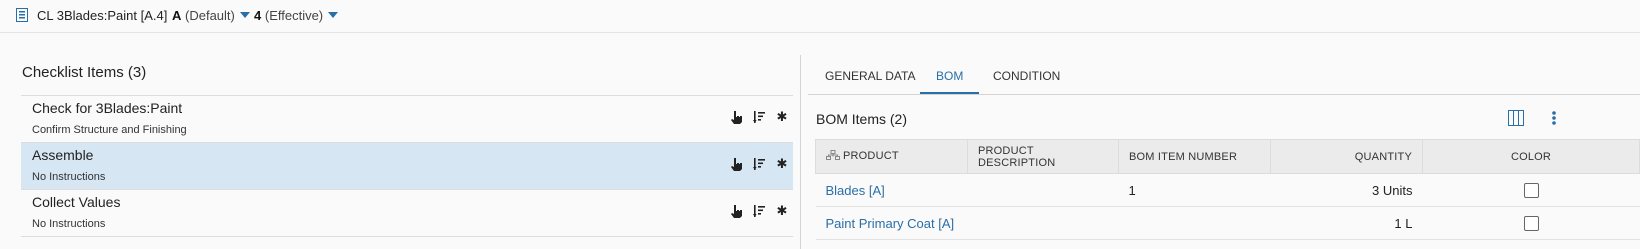  What do you see at coordinates (109, 130) in the screenshot?
I see `checklist-item-instructions: Confirm Structure and Finishing` at bounding box center [109, 130].